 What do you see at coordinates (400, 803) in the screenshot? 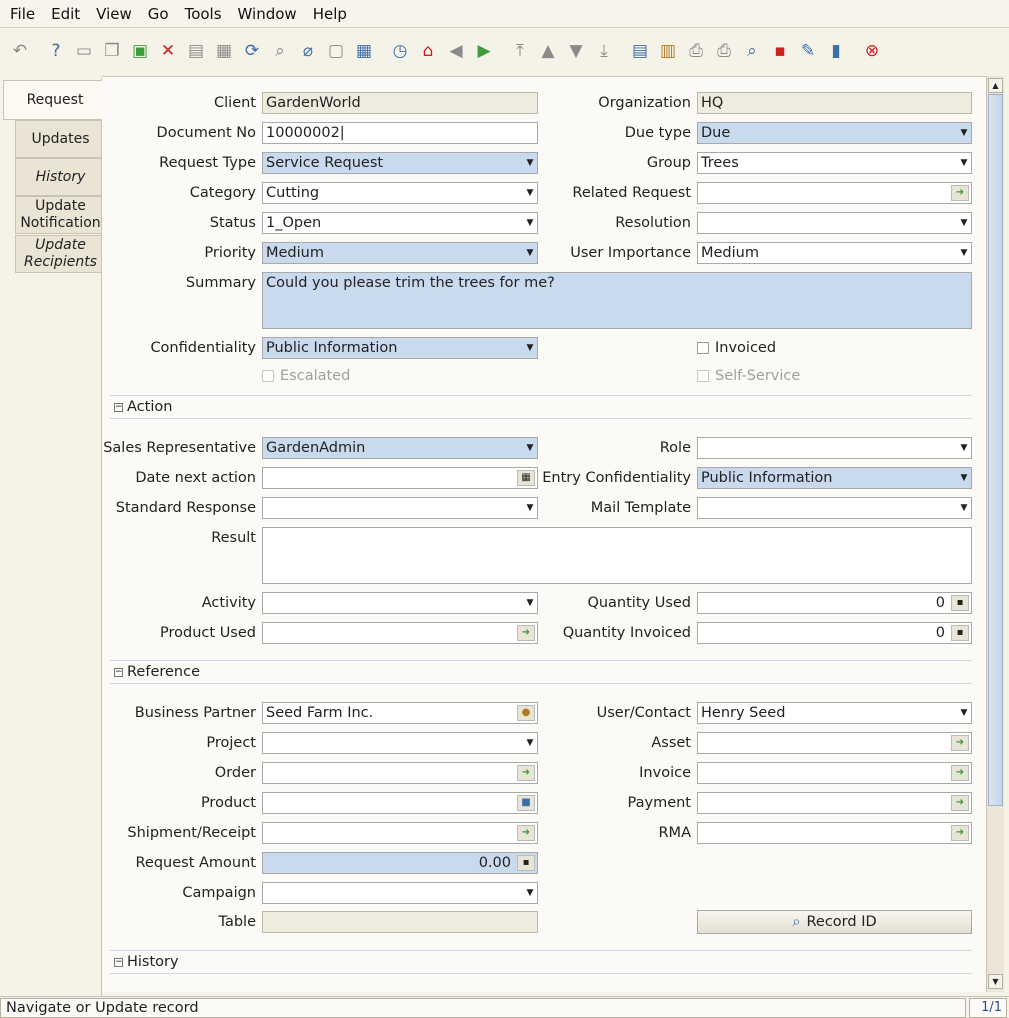
I see `product-field: ■` at bounding box center [400, 803].